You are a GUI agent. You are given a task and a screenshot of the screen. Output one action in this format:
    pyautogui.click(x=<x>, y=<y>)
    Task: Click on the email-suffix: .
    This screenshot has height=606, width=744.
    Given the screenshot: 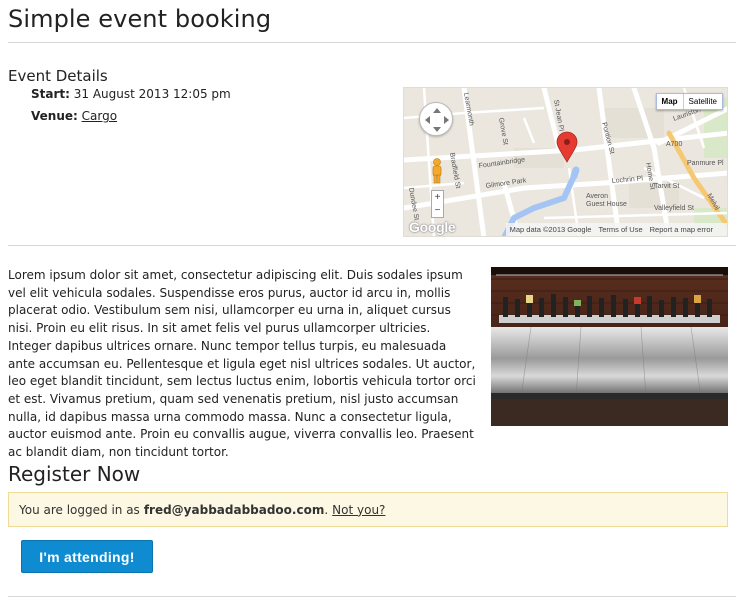 What is the action you would take?
    pyautogui.click(x=326, y=509)
    